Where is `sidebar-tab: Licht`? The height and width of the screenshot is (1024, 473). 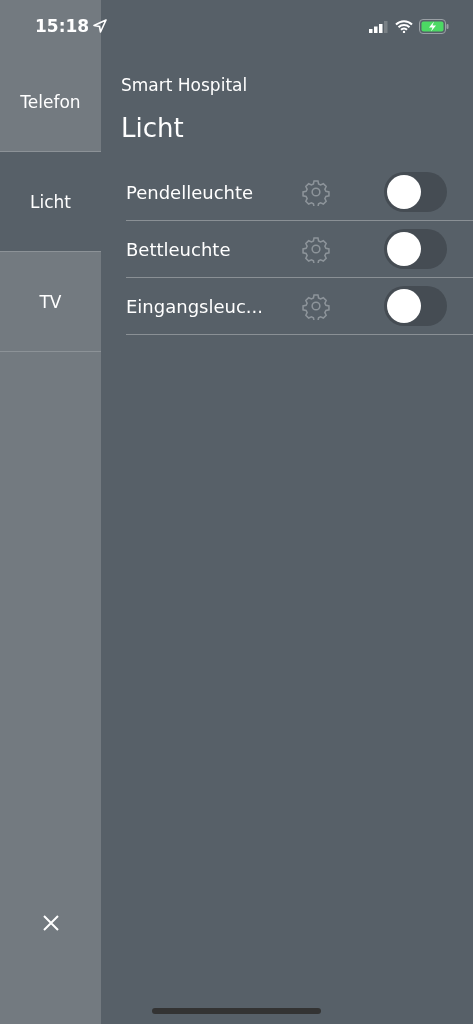 sidebar-tab: Licht is located at coordinates (50, 202).